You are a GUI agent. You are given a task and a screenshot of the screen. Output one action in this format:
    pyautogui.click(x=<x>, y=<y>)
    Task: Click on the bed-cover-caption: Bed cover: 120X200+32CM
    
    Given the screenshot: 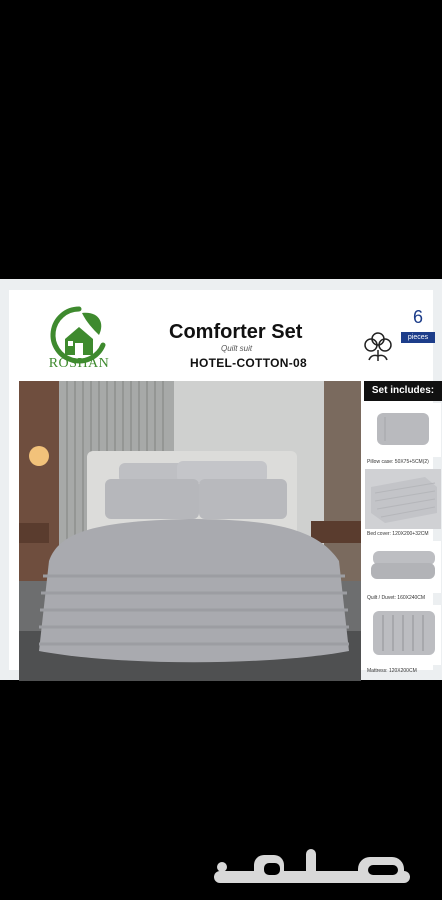 What is the action you would take?
    pyautogui.click(x=398, y=534)
    